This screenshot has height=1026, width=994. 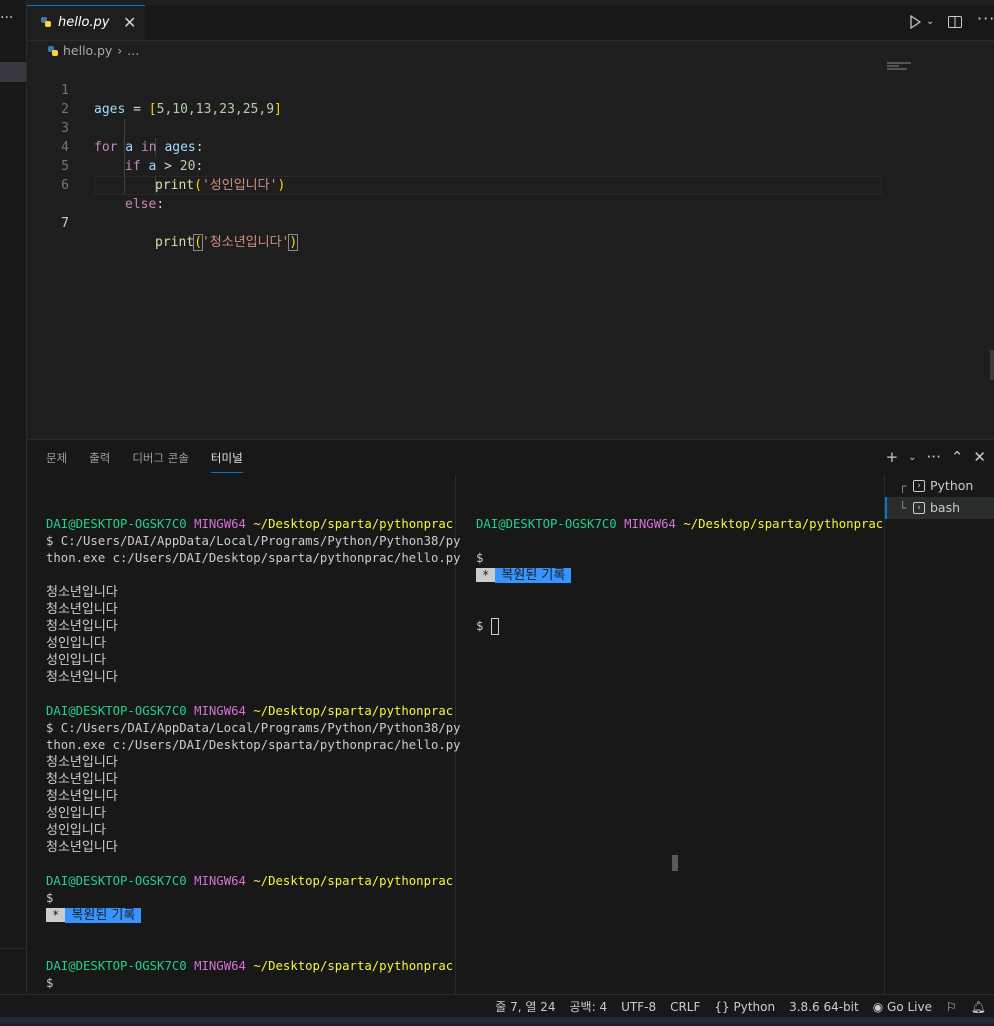 What do you see at coordinates (589, 1006) in the screenshot?
I see `indentation: 공백: 4` at bounding box center [589, 1006].